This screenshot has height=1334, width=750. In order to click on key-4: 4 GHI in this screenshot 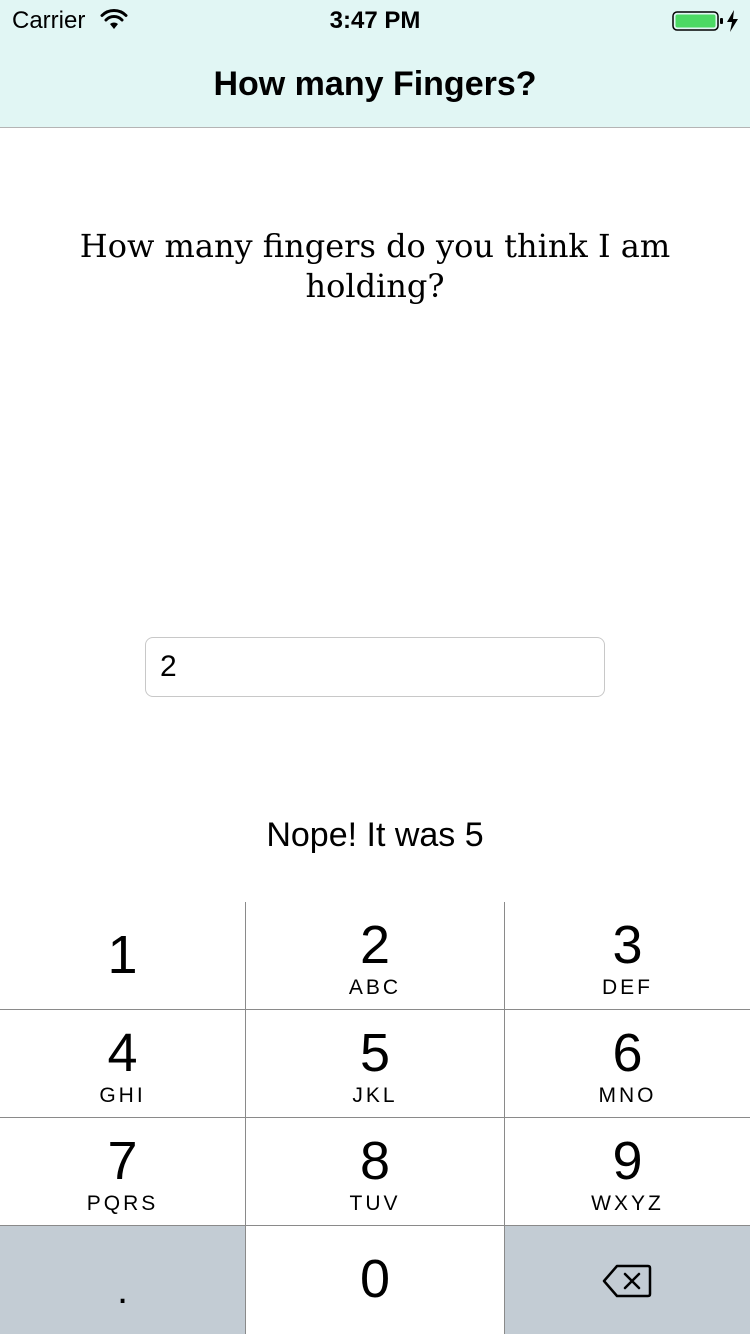, I will do `click(123, 1064)`.